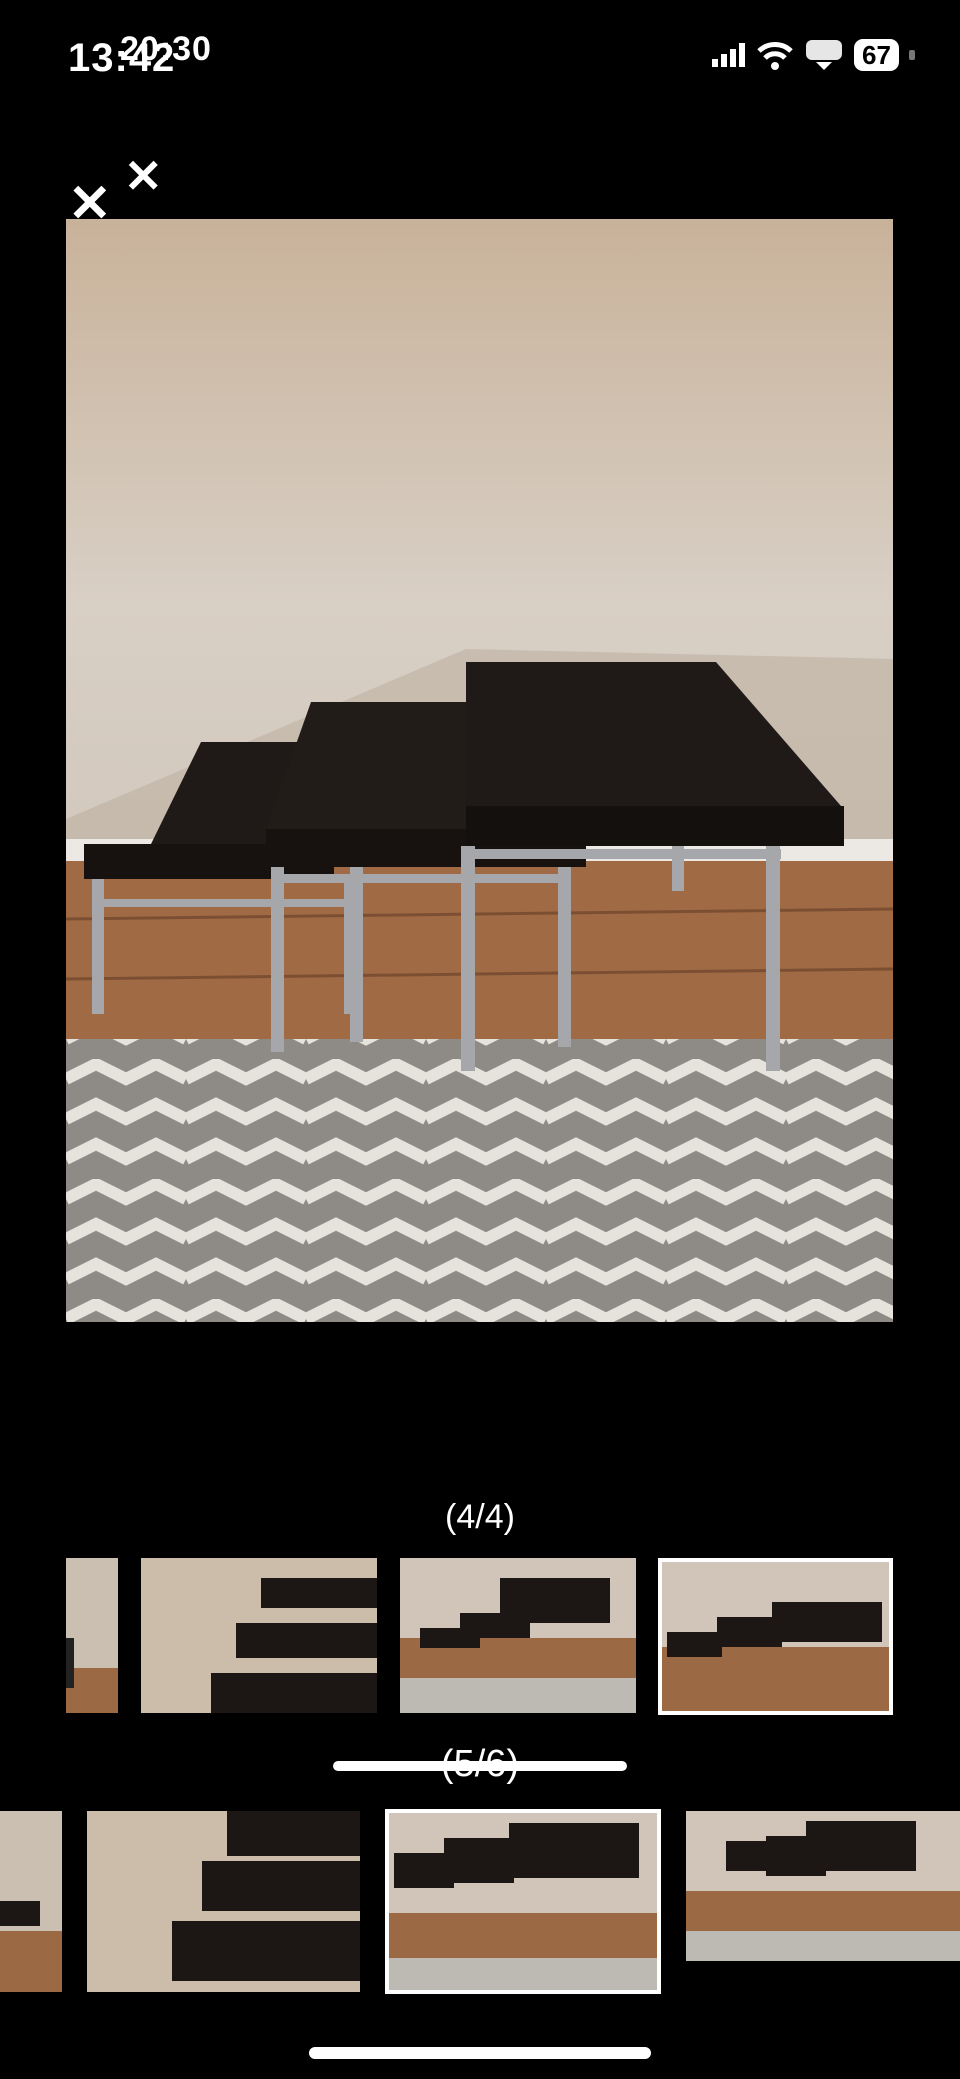  I want to click on thumbnail-c-image, so click(523, 1901).